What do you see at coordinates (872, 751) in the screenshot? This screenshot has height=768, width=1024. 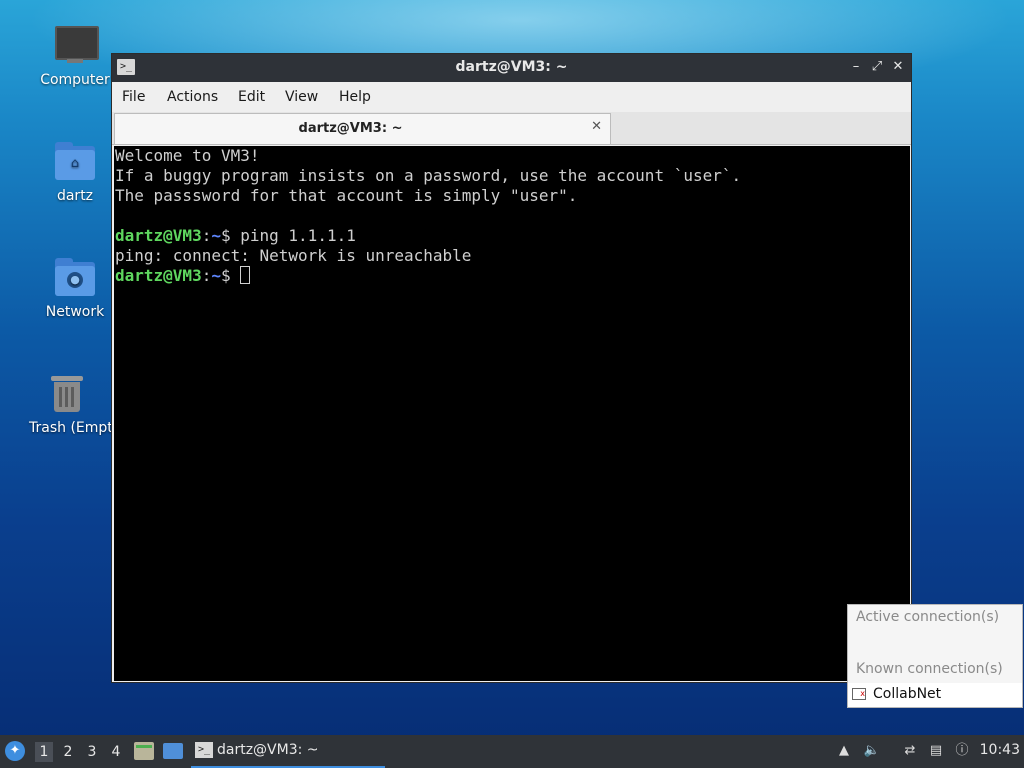 I see `volume-icon: 🔈` at bounding box center [872, 751].